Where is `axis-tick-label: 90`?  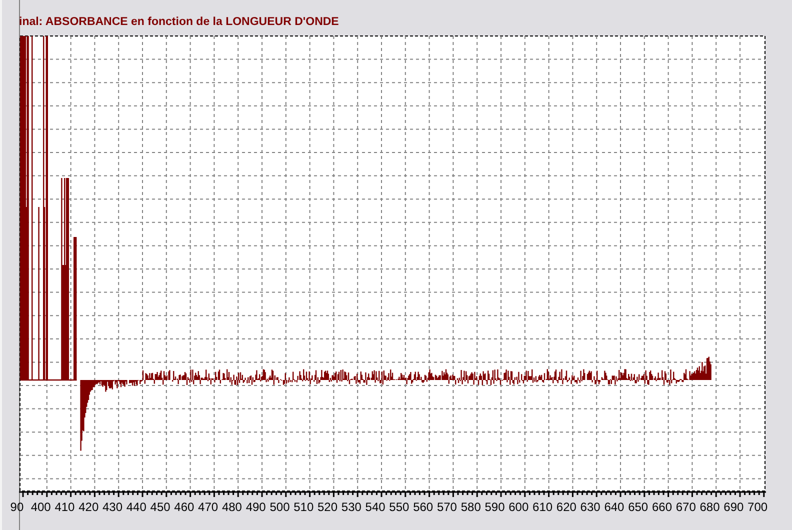
axis-tick-label: 90 is located at coordinates (17, 507).